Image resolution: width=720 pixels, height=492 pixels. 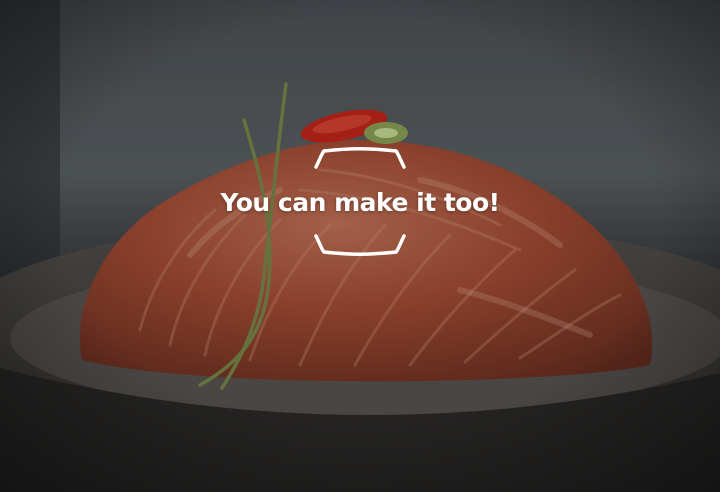 I want to click on bottom-bracket-icon, so click(x=360, y=245).